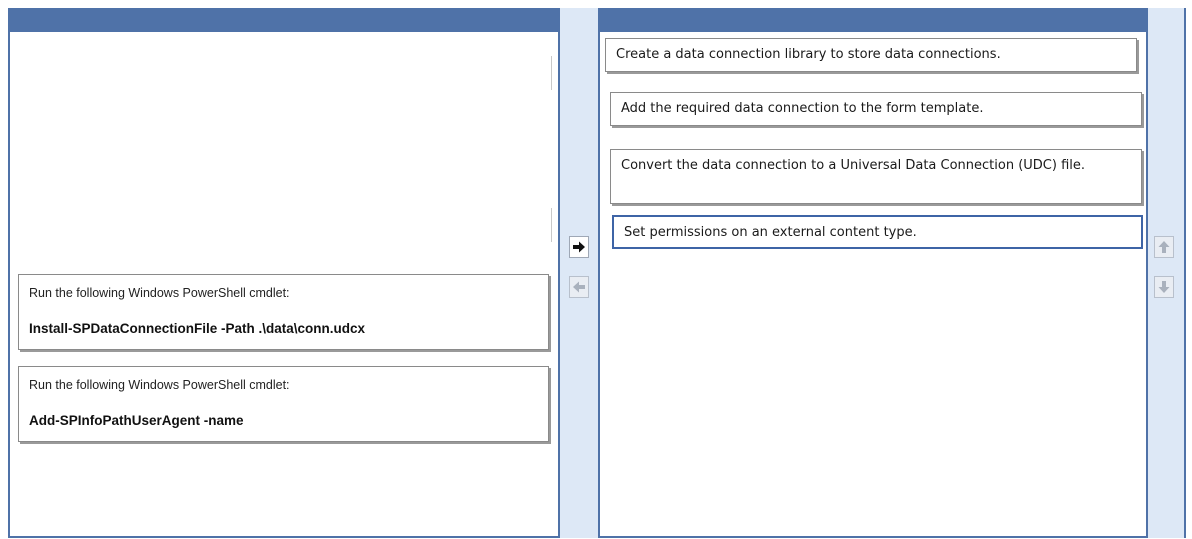  What do you see at coordinates (1167, 273) in the screenshot?
I see `reorder-controls-gutter` at bounding box center [1167, 273].